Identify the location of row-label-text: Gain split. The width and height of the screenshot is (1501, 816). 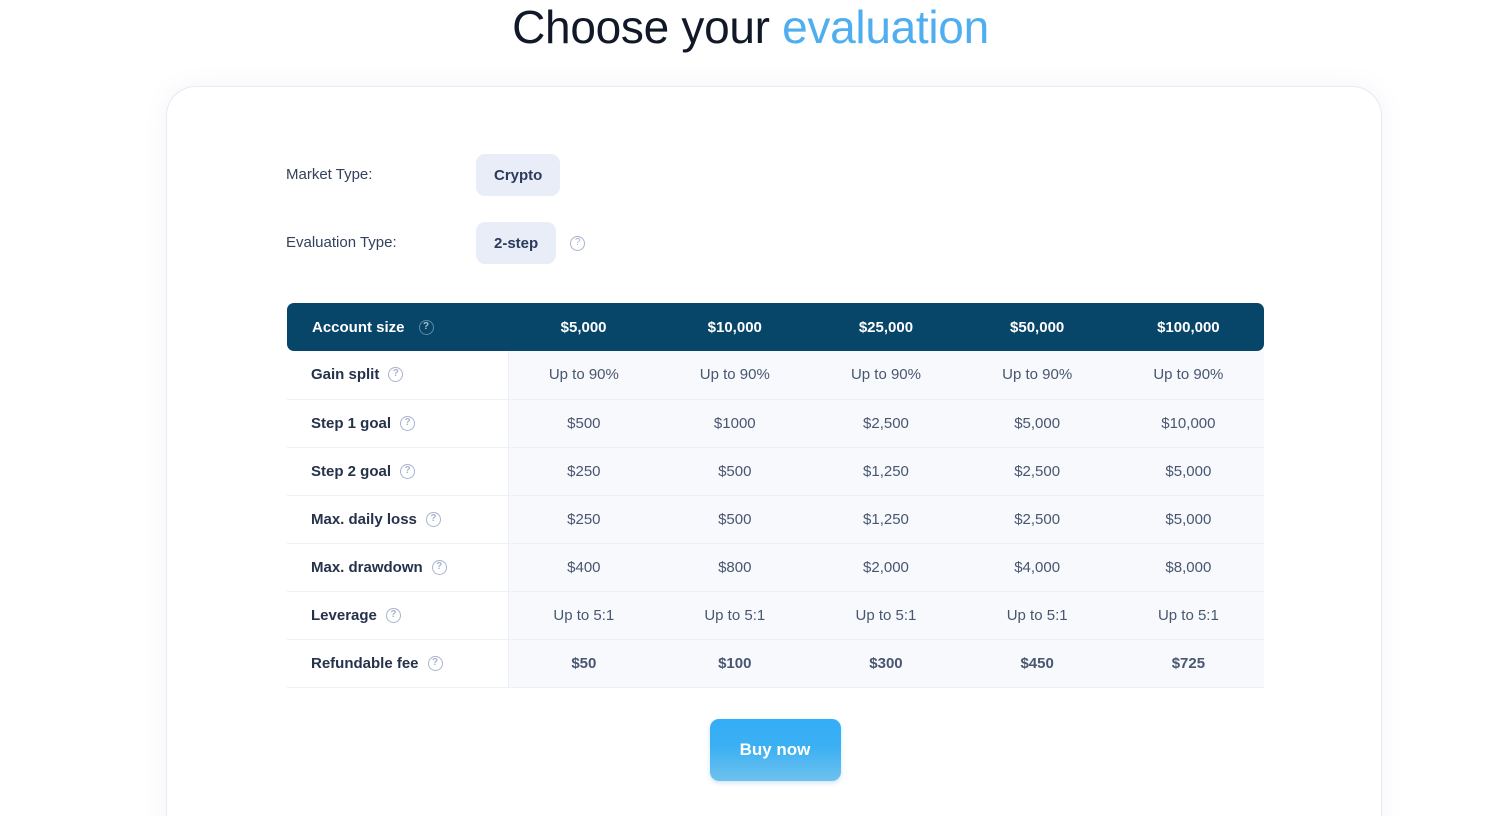
(345, 375).